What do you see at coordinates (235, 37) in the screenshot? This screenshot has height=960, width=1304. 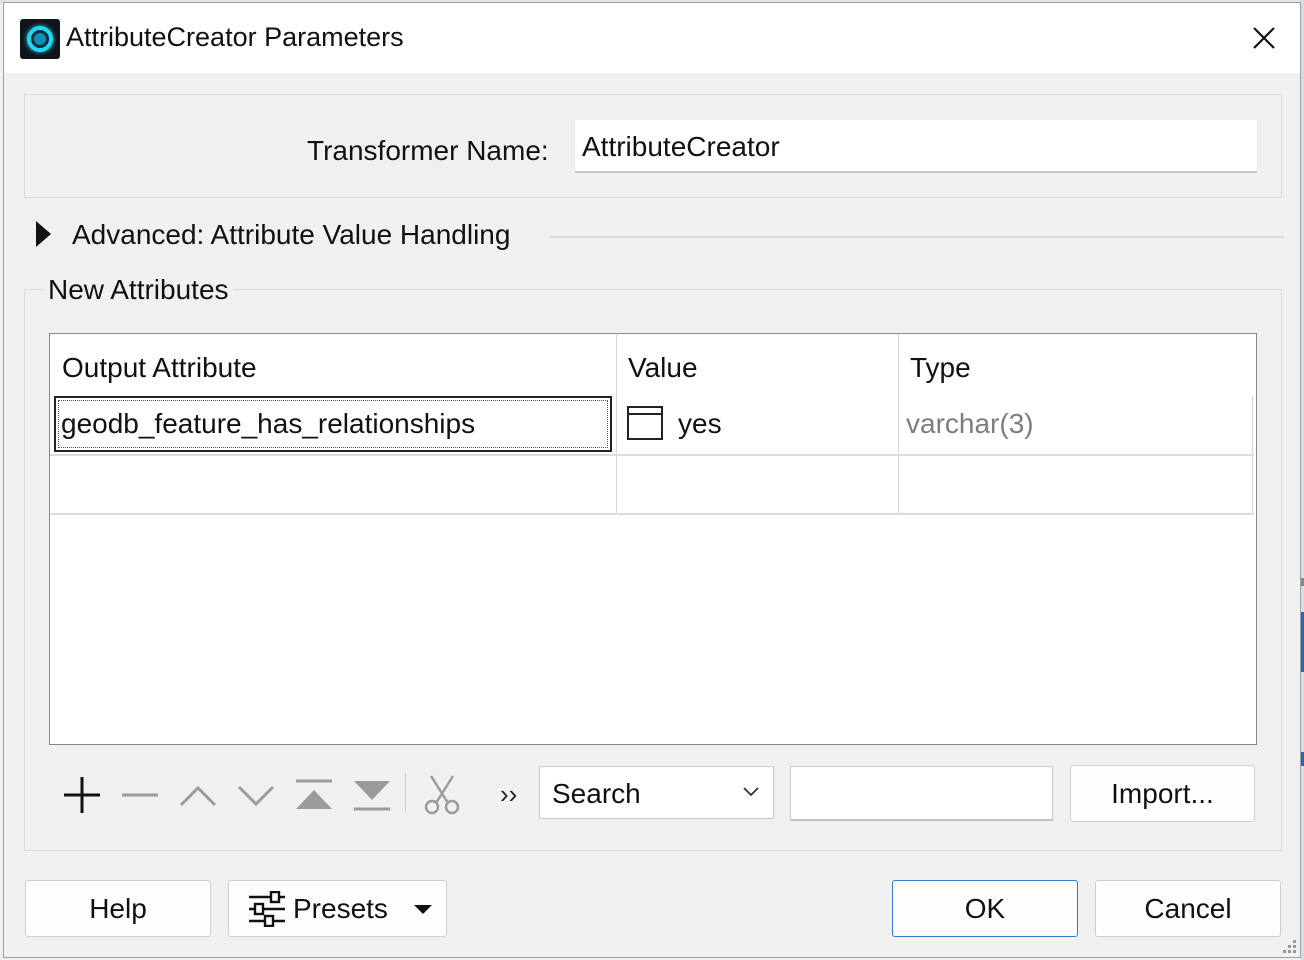 I see `dialog-title: AttributeCreator Parameters` at bounding box center [235, 37].